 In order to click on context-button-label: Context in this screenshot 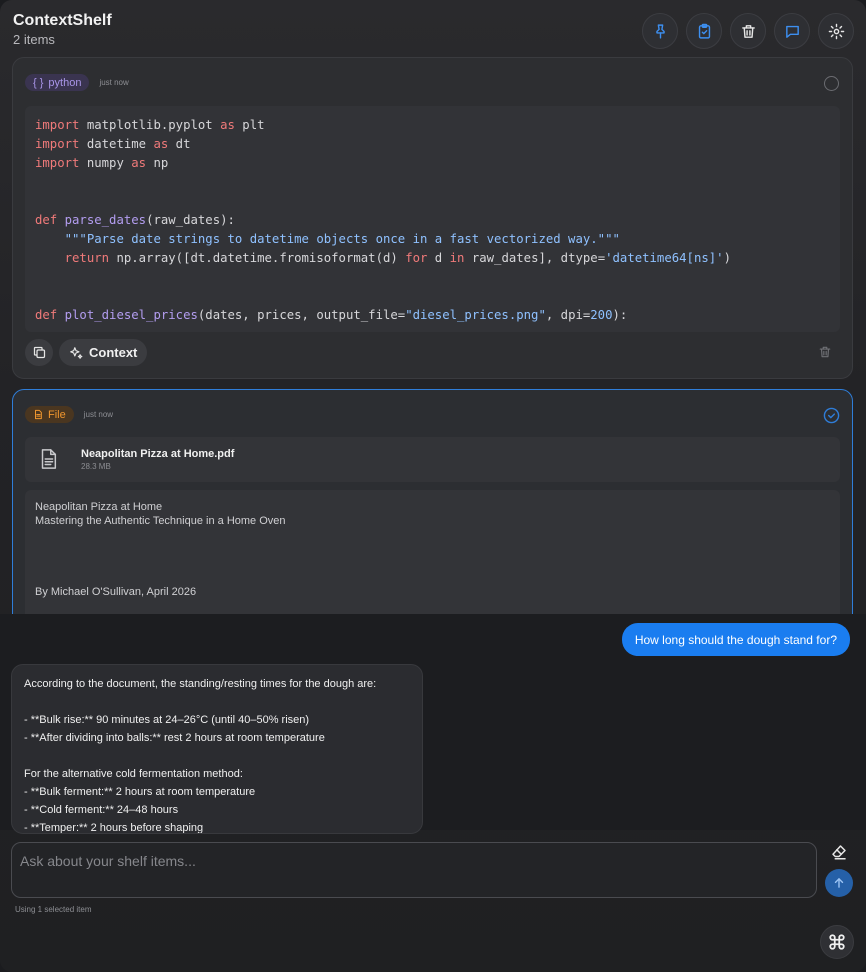, I will do `click(113, 352)`.